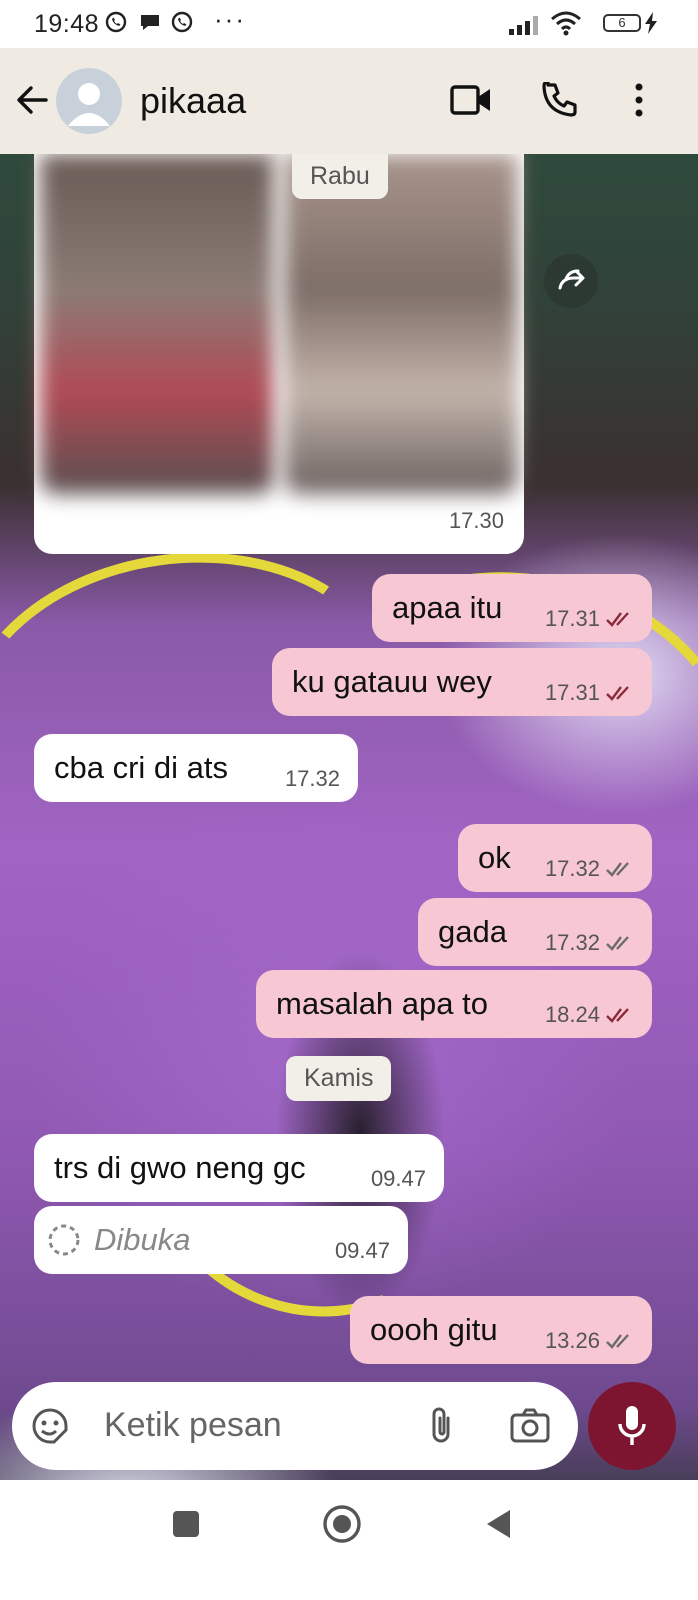 The width and height of the screenshot is (698, 1600). I want to click on contact-name: pikaaa, so click(193, 101).